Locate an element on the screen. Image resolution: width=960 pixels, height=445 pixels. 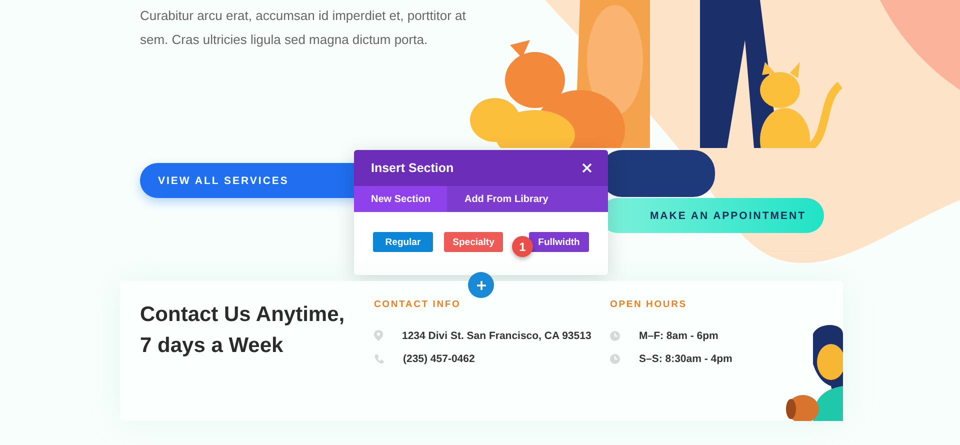
step-badge: 1 is located at coordinates (522, 246).